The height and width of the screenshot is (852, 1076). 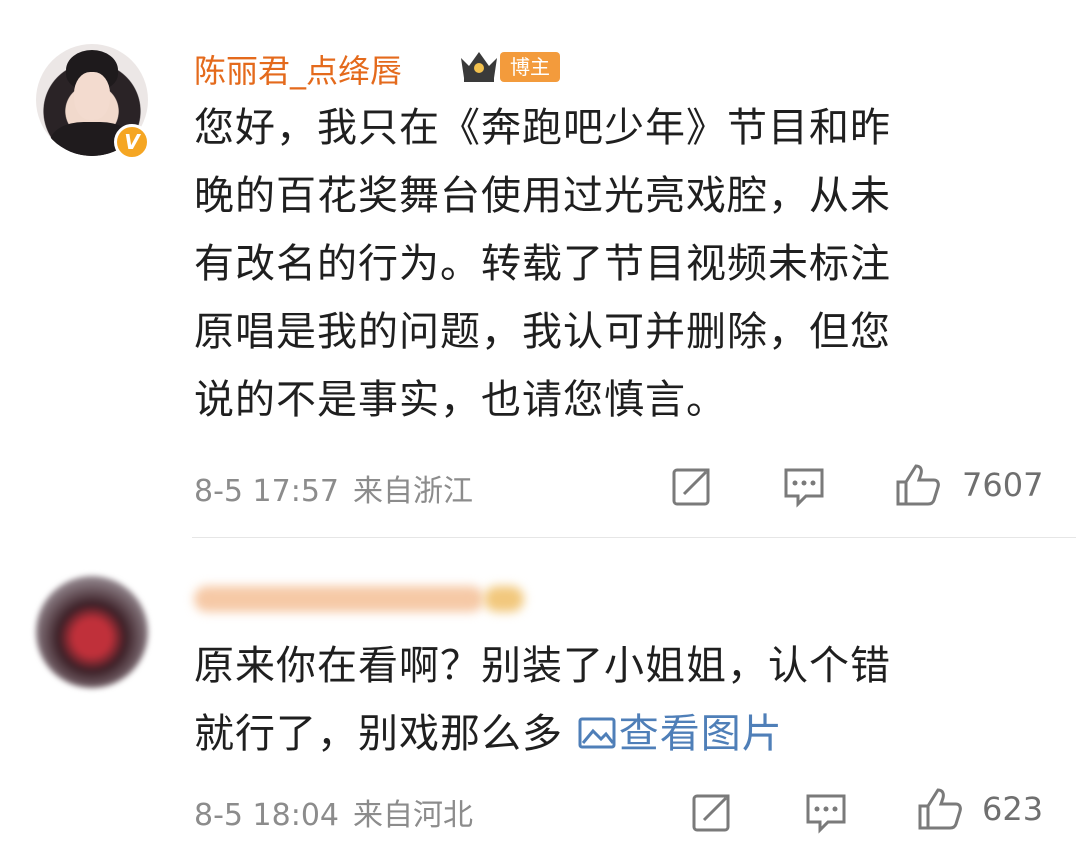 I want to click on comment-text: 原来你在看啊？别装了小姐姐，认个错 就行了，别戏那么多 查看图片, so click(x=604, y=700).